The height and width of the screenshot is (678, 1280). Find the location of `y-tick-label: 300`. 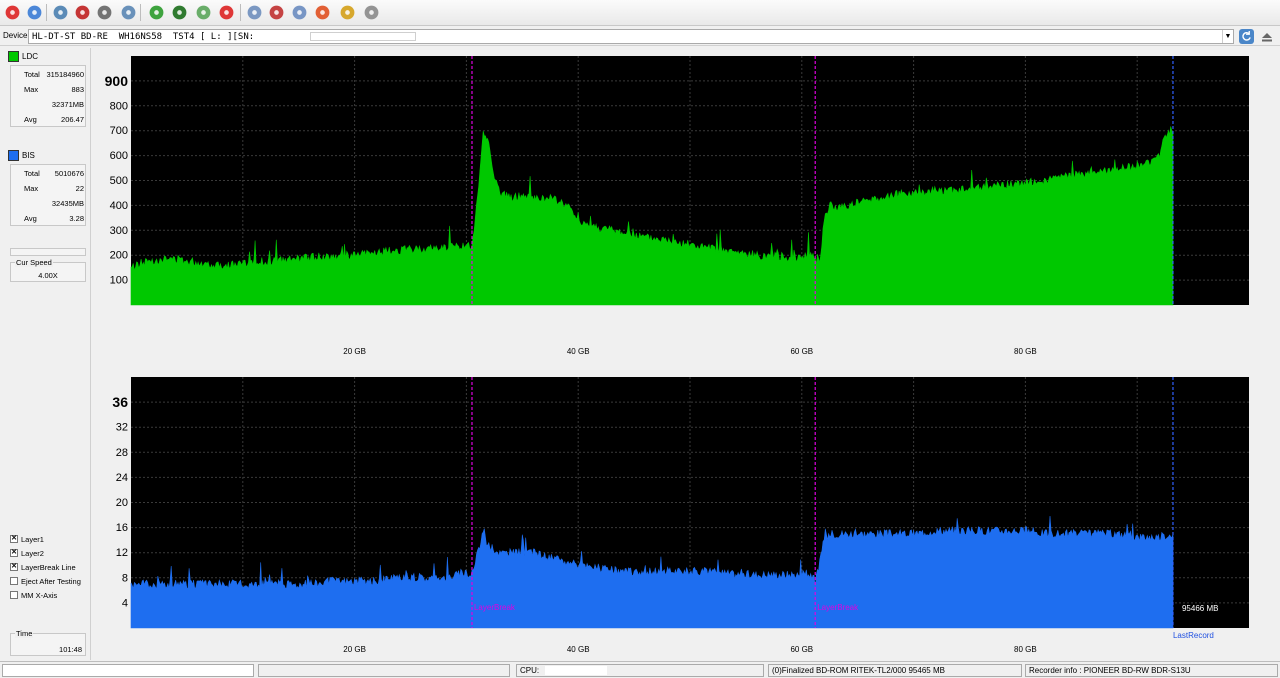

y-tick-label: 300 is located at coordinates (119, 231).